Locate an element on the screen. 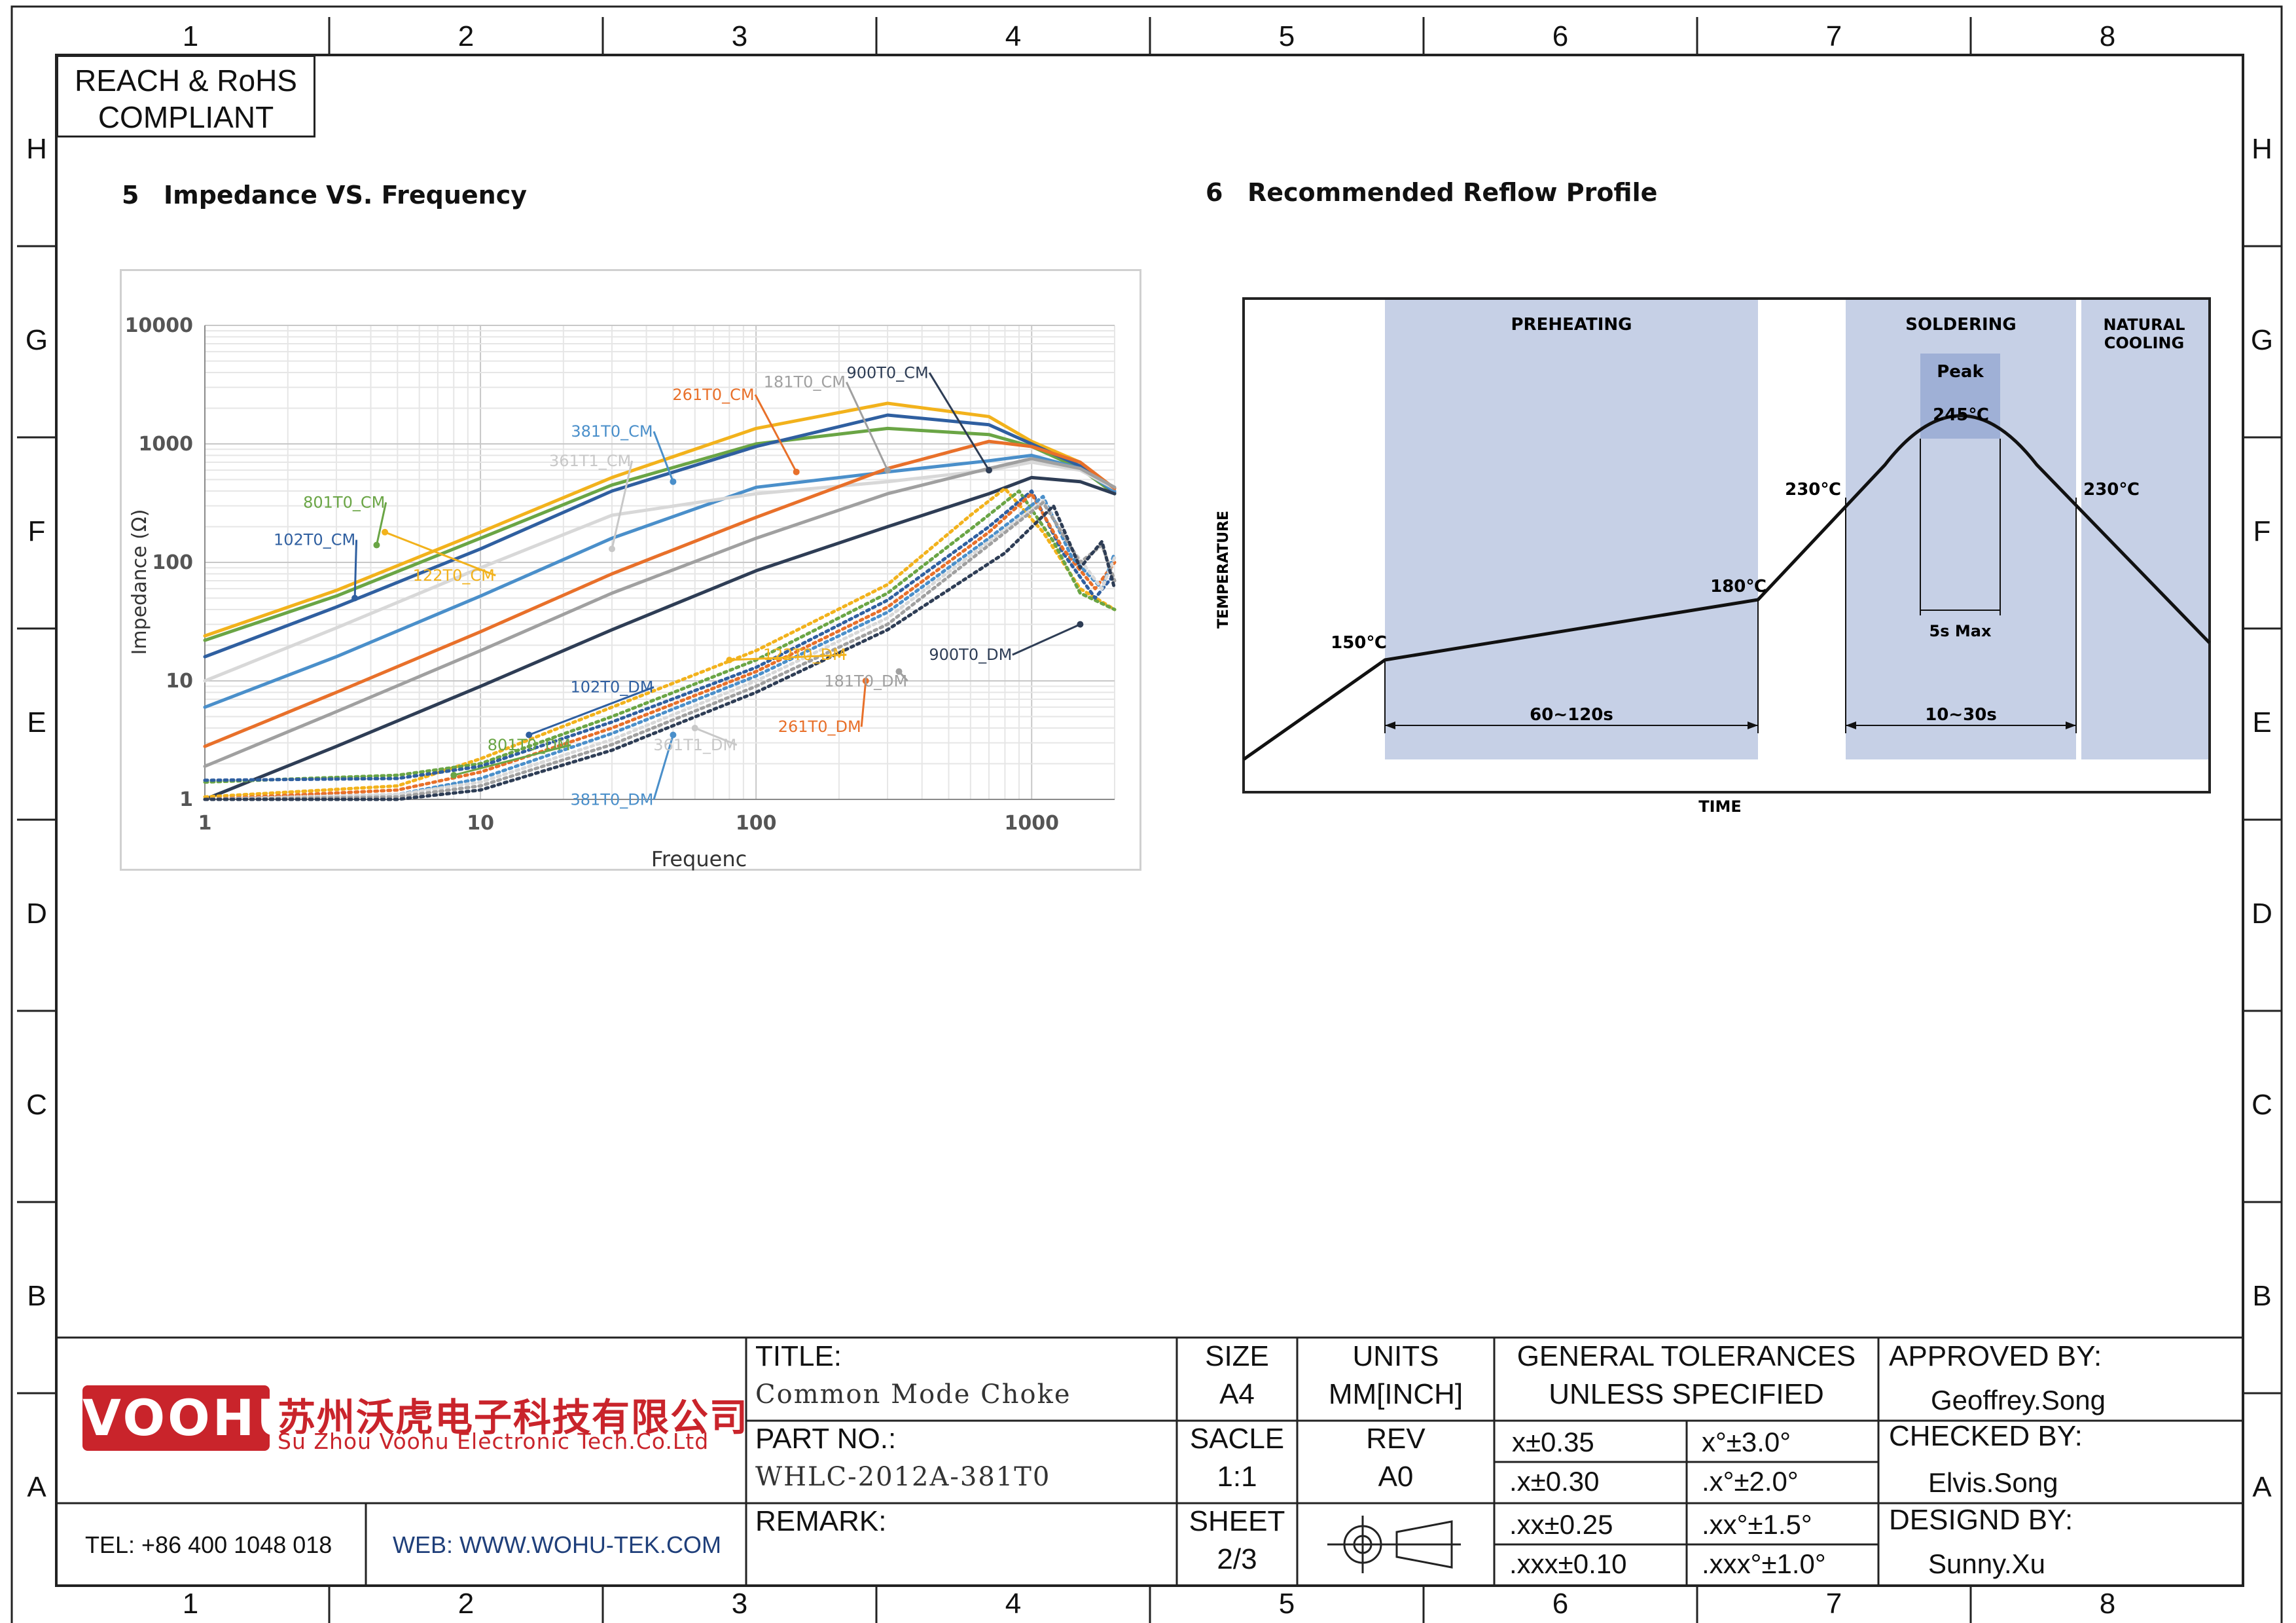 The height and width of the screenshot is (1623, 2296). tolerance-angular: .xx°±1.5° is located at coordinates (1757, 1524).